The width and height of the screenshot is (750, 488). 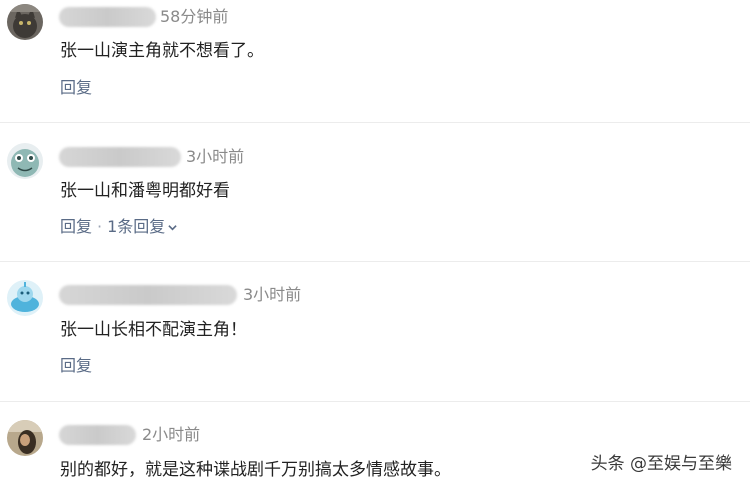 What do you see at coordinates (136, 226) in the screenshot?
I see `view-replies-label: 1条回复` at bounding box center [136, 226].